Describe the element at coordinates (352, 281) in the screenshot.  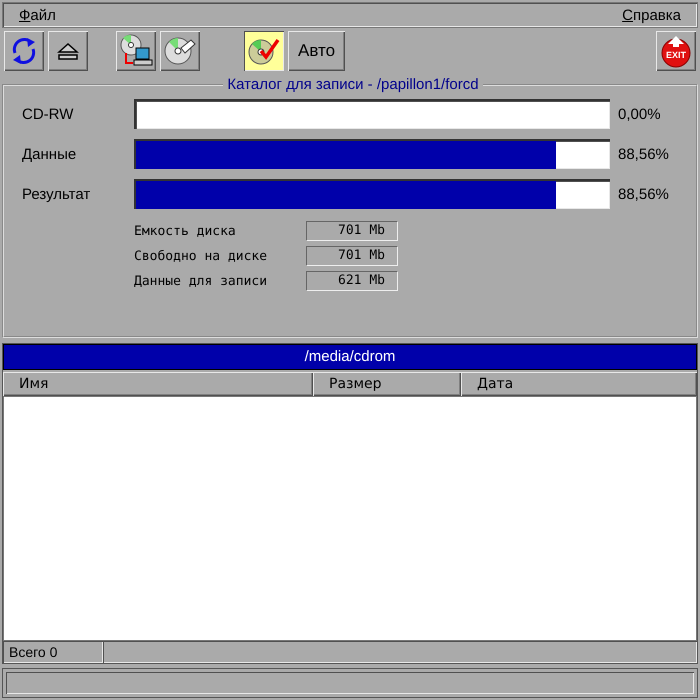
I see `stat-value: 621 Mb` at that location.